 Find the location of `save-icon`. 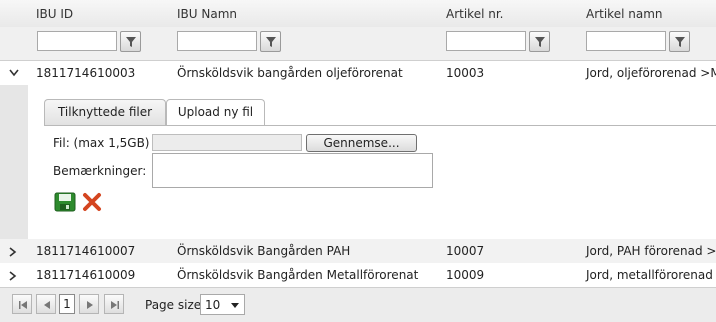

save-icon is located at coordinates (65, 202).